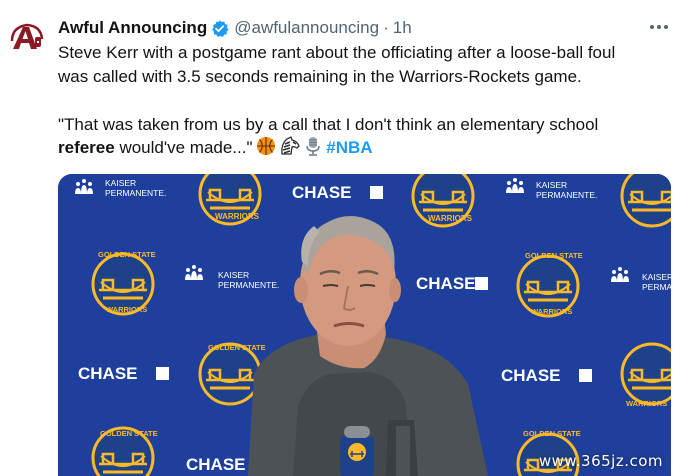 Image resolution: width=695 pixels, height=476 pixels. I want to click on handle: @awfulannouncing, so click(306, 28).